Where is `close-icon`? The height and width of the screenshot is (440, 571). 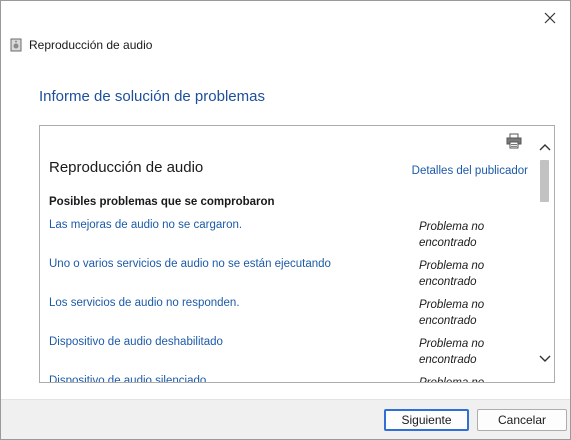 close-icon is located at coordinates (550, 18).